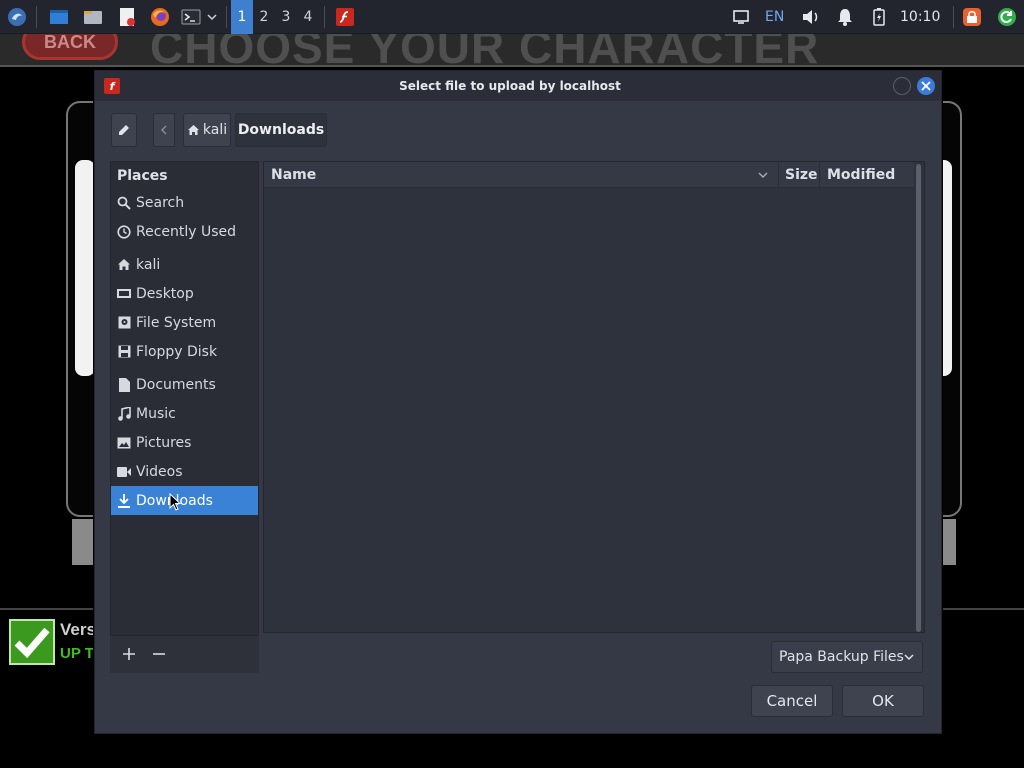 This screenshot has height=768, width=1024. Describe the element at coordinates (215, 130) in the screenshot. I see `breadcrumb-label: kali` at that location.